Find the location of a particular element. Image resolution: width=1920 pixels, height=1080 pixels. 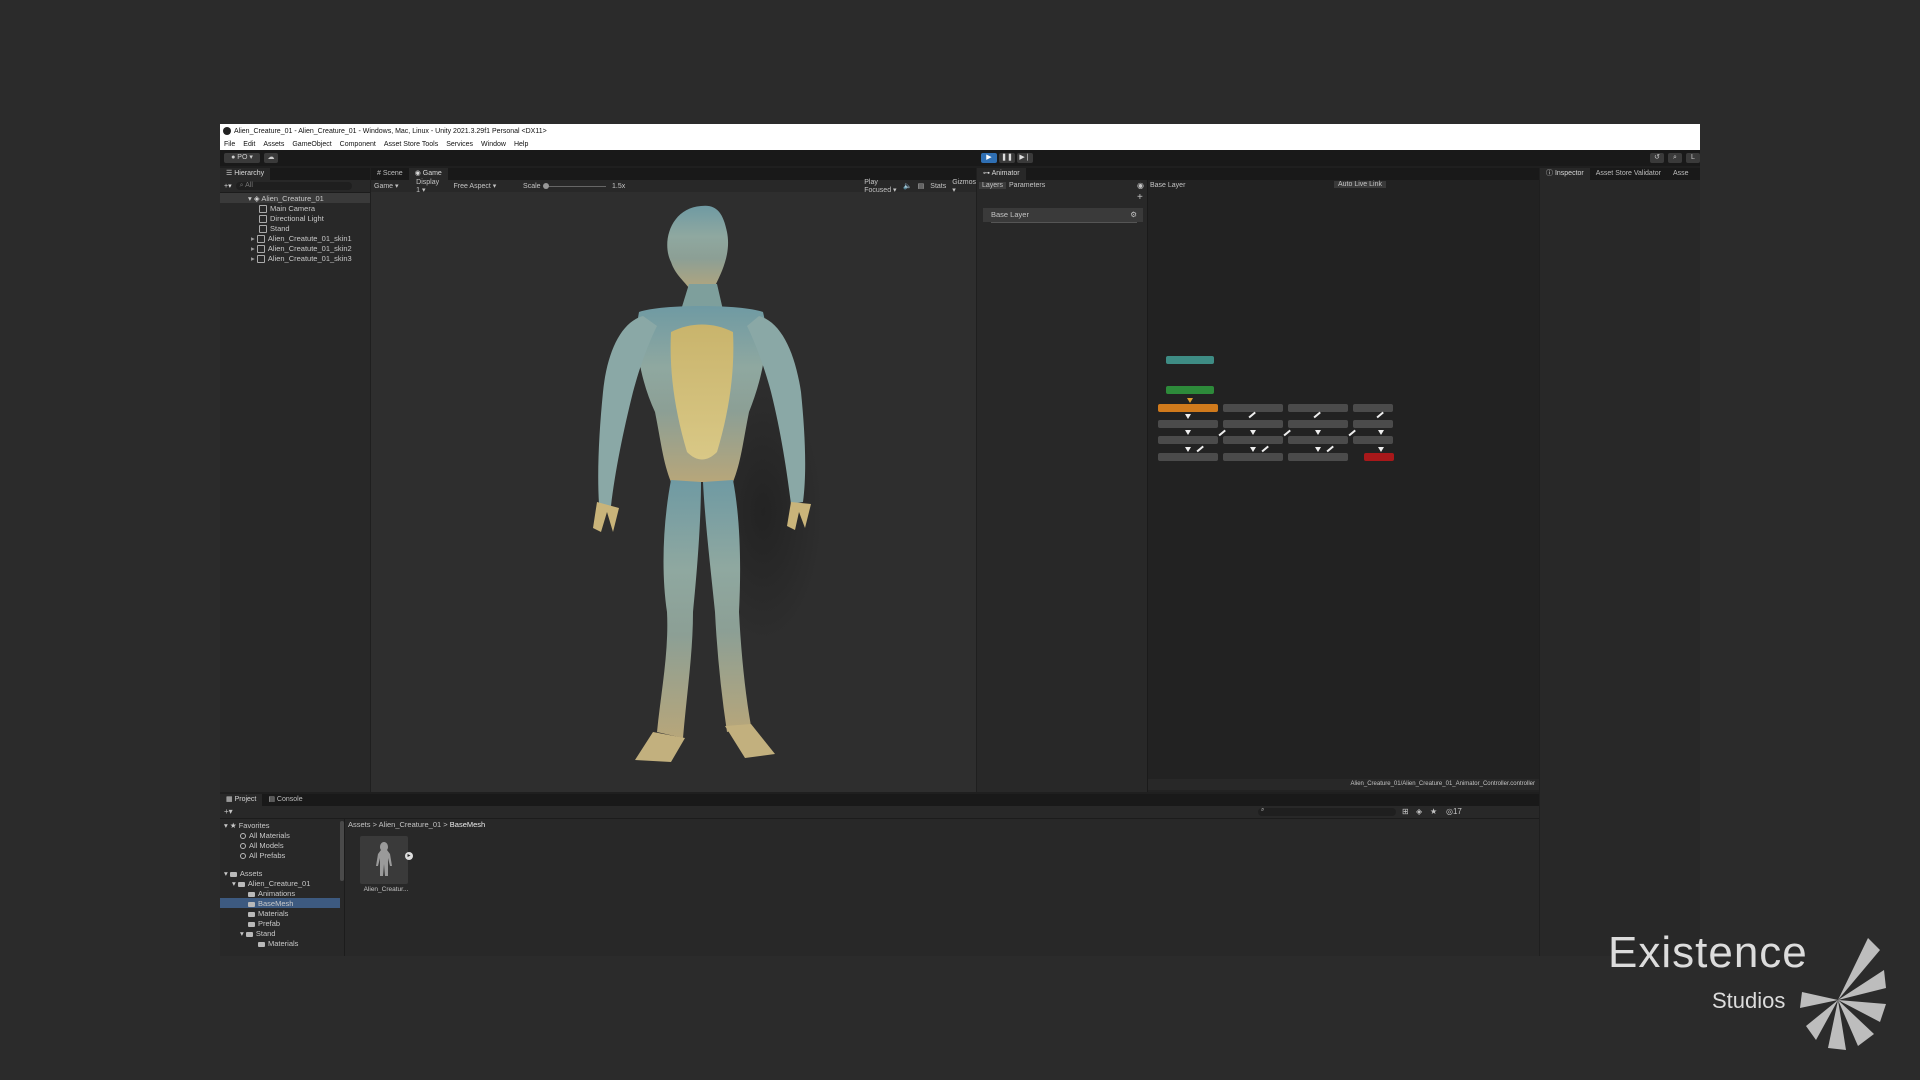

gameobject-icon is located at coordinates (260, 239).